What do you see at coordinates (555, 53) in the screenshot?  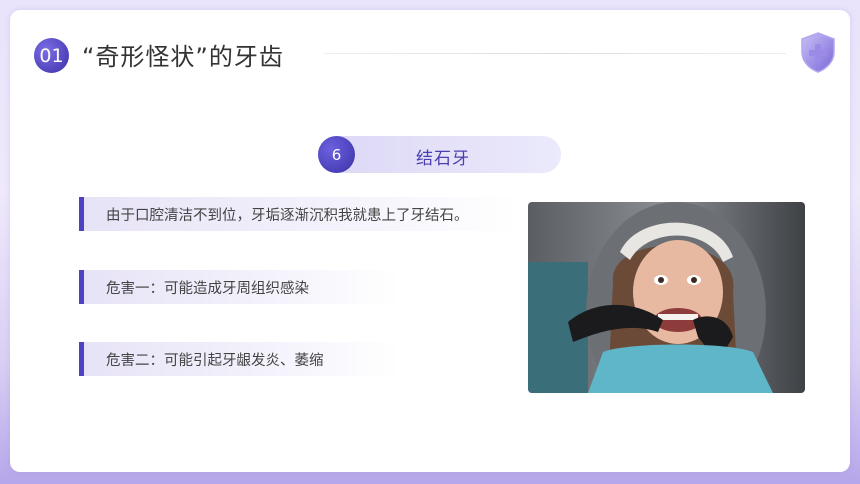 I see `header-divider` at bounding box center [555, 53].